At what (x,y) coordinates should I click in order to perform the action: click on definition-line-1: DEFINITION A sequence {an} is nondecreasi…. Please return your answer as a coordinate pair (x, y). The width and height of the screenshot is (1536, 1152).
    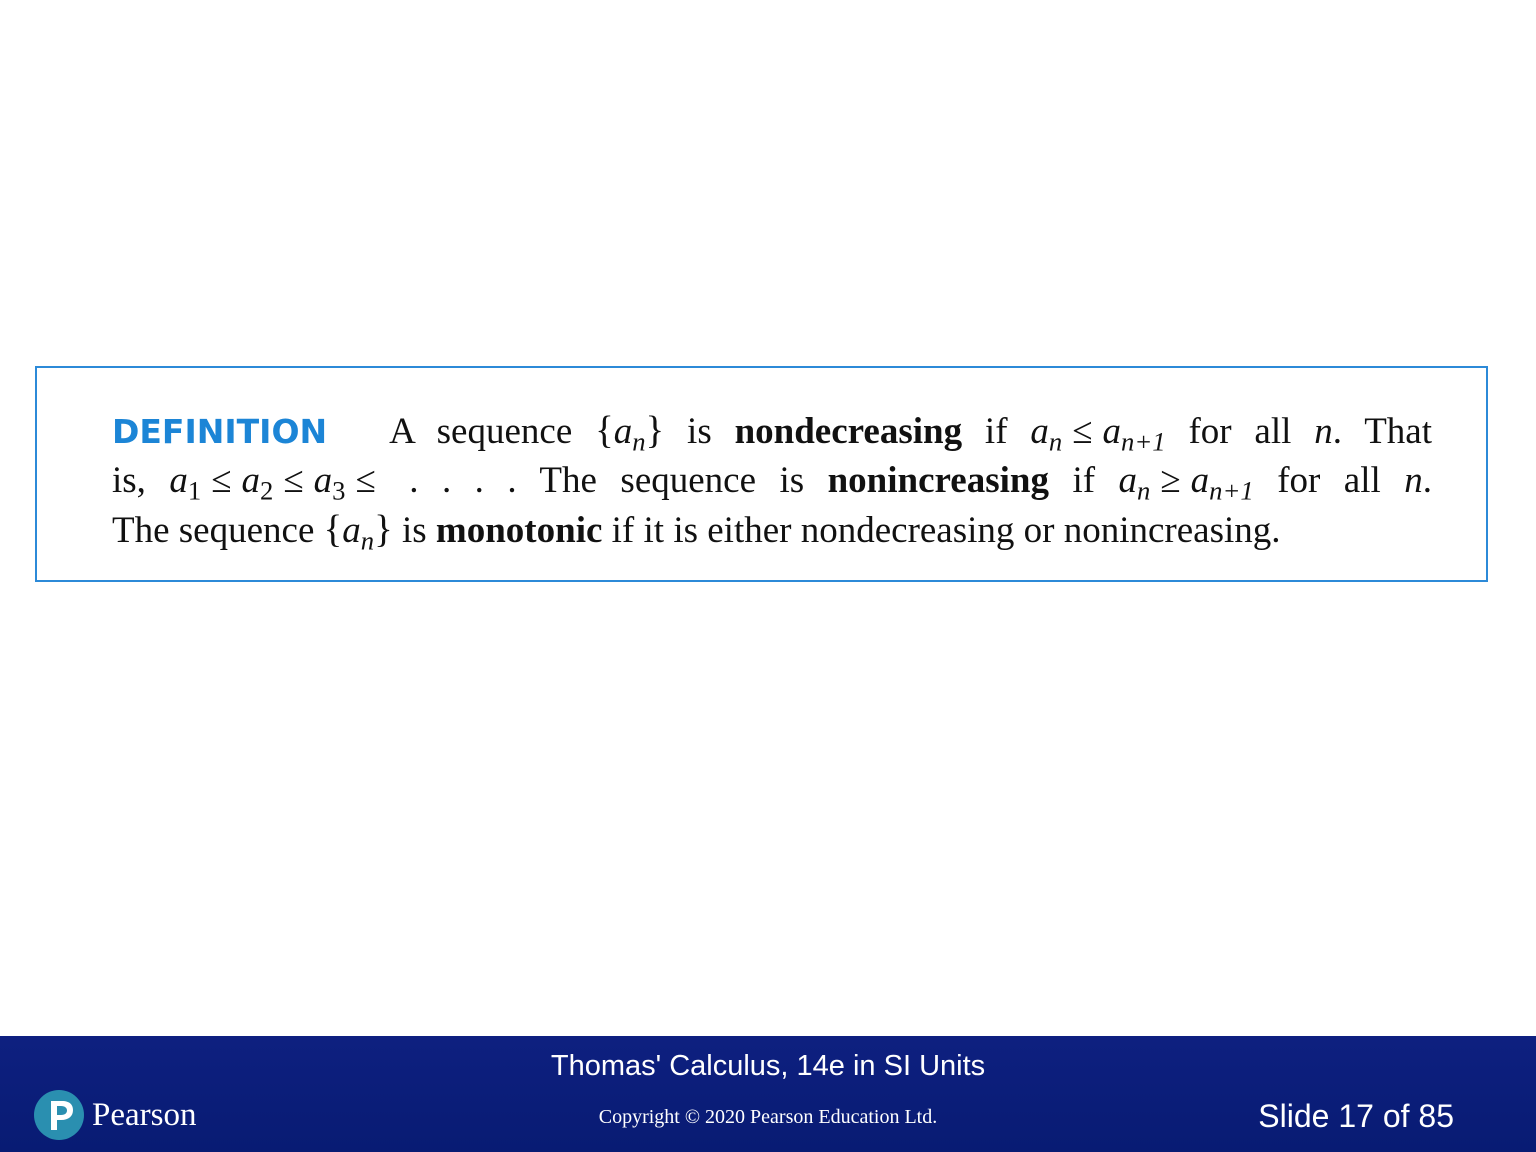
    Looking at the image, I should click on (772, 431).